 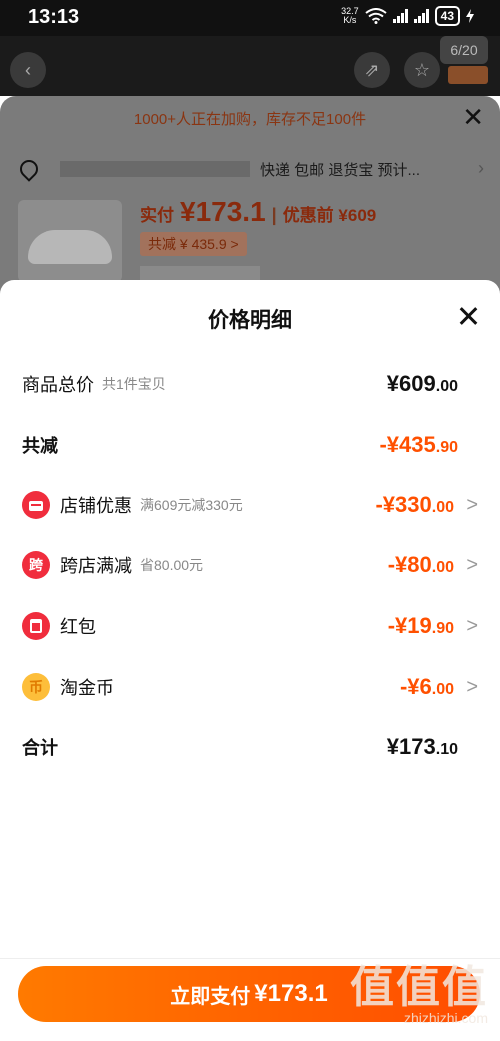 What do you see at coordinates (464, 50) in the screenshot?
I see `image-page-count: 6/20` at bounding box center [464, 50].